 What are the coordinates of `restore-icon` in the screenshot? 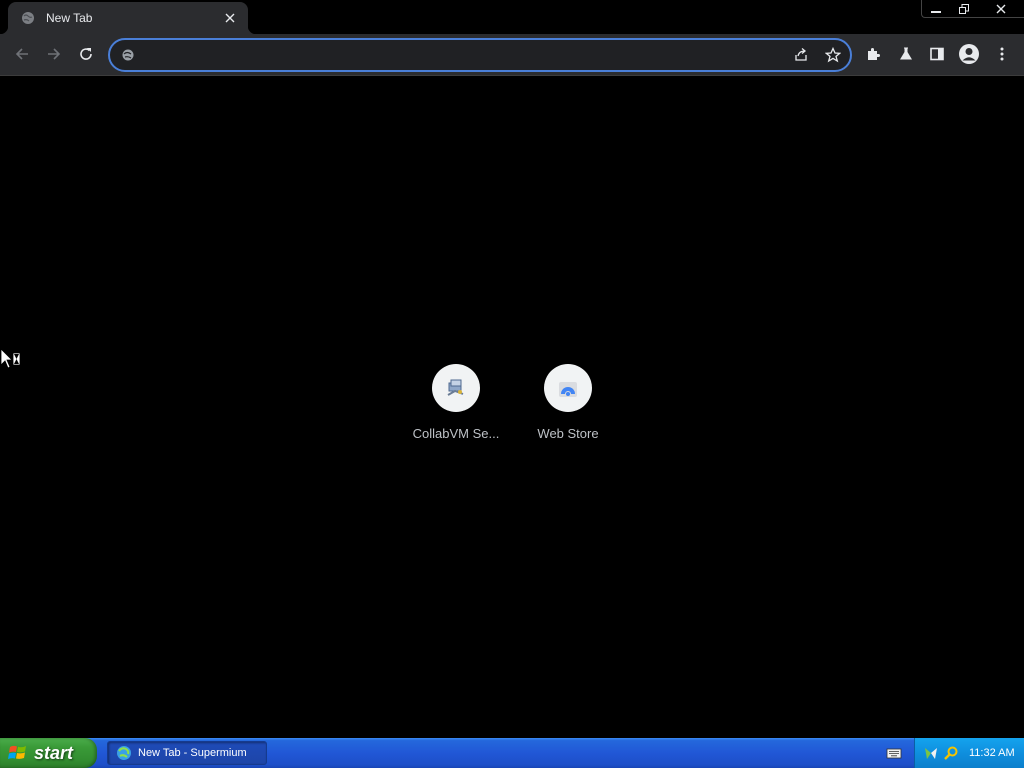 It's located at (964, 9).